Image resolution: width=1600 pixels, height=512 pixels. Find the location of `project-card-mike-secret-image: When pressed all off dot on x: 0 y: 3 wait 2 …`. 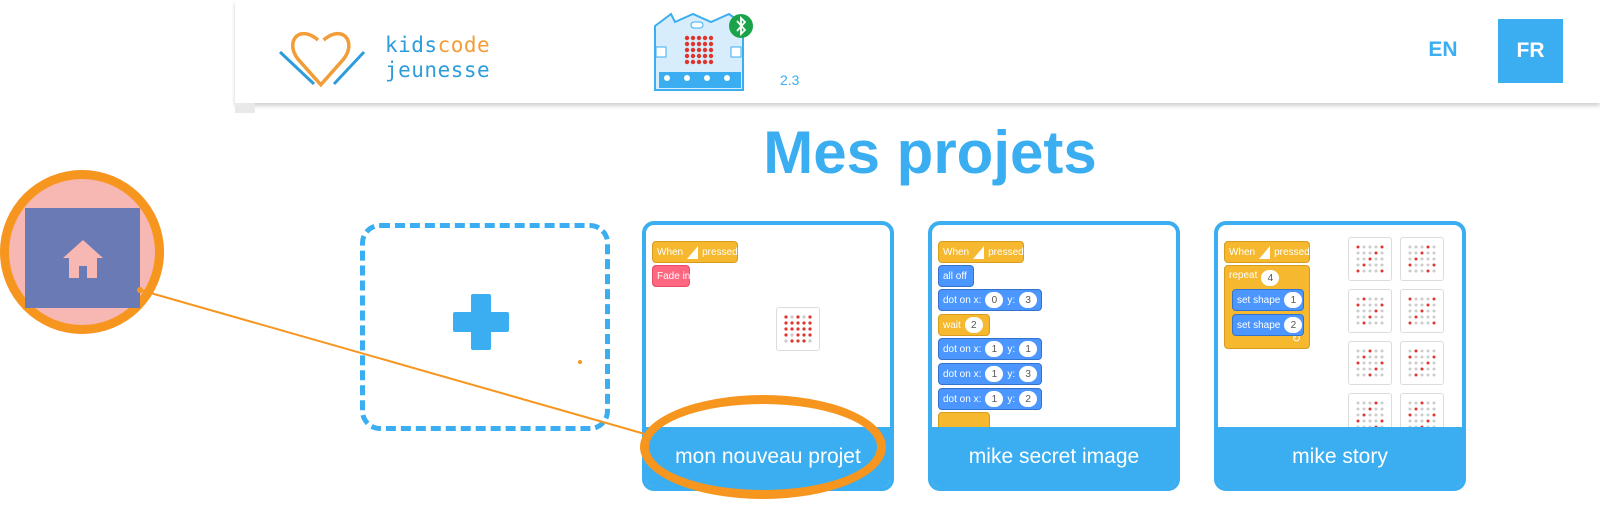

project-card-mike-secret-image: When pressed all off dot on x: 0 y: 3 wait 2 … is located at coordinates (1054, 356).